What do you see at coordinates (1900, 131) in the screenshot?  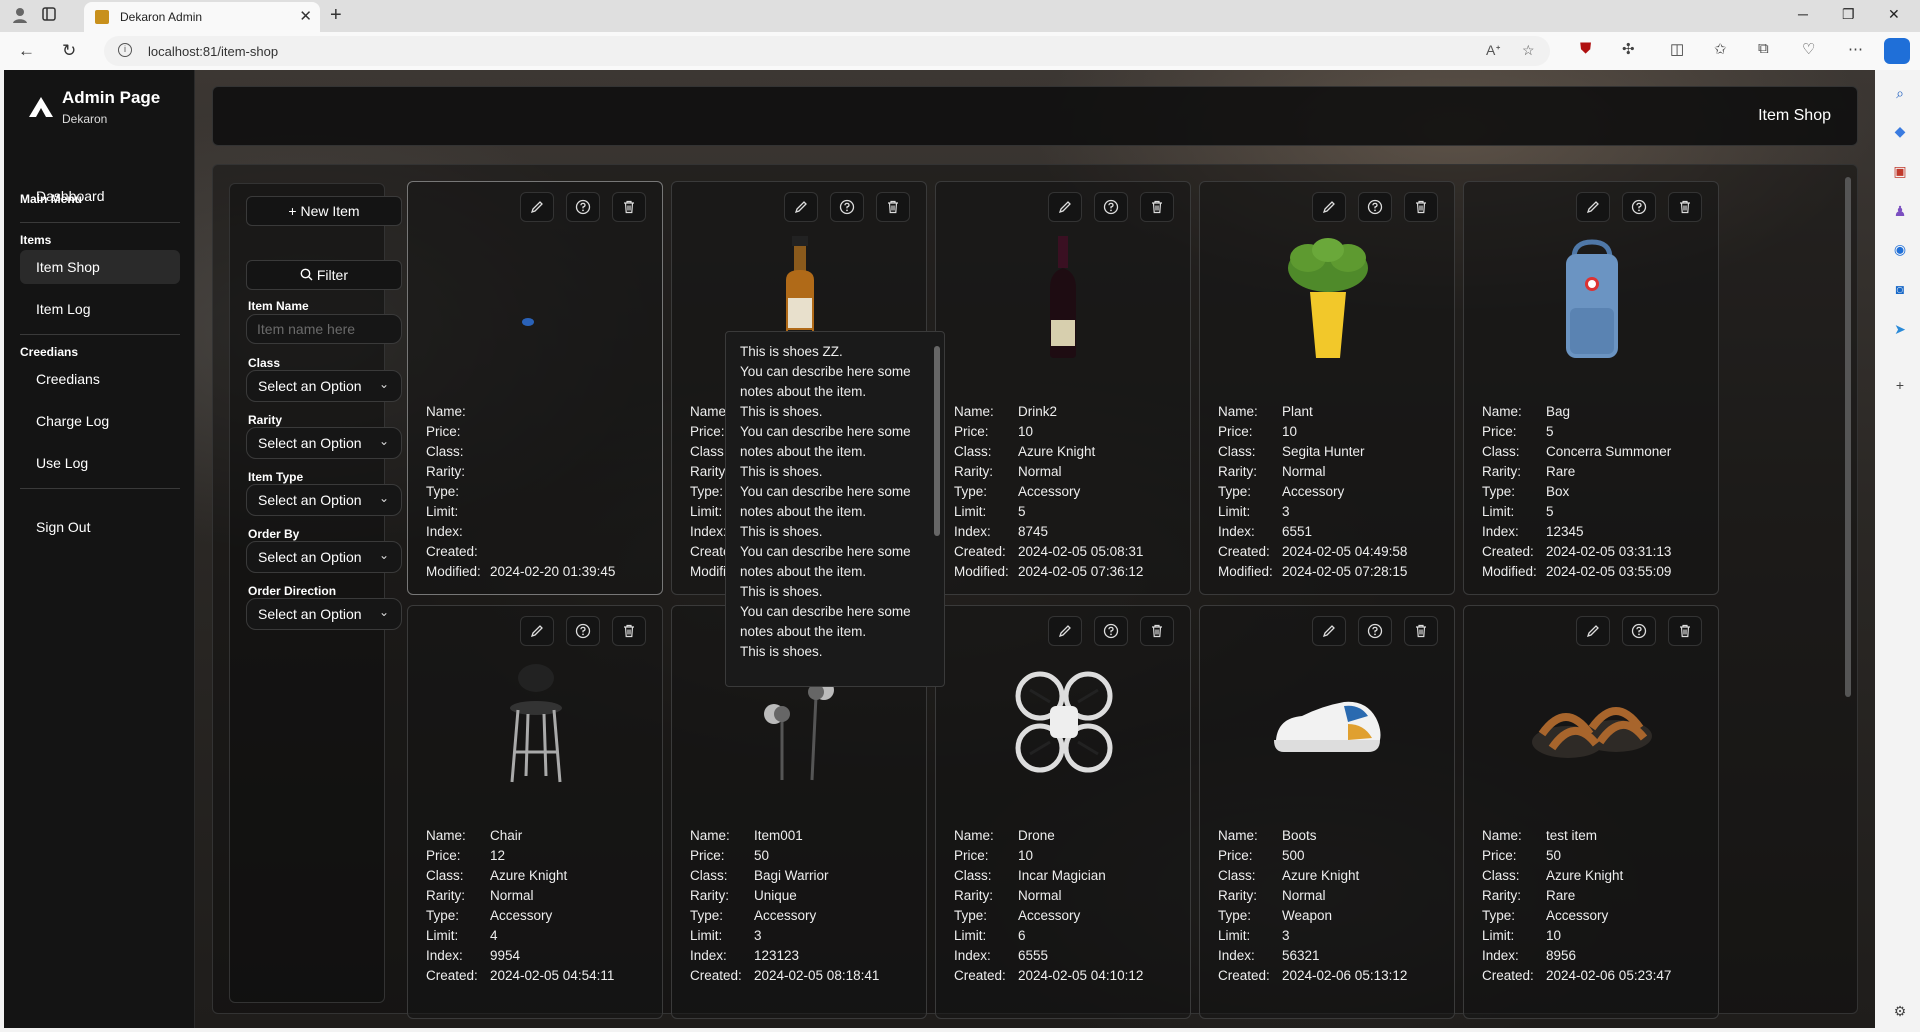 I see `shopping-tag-icon: ◆` at bounding box center [1900, 131].